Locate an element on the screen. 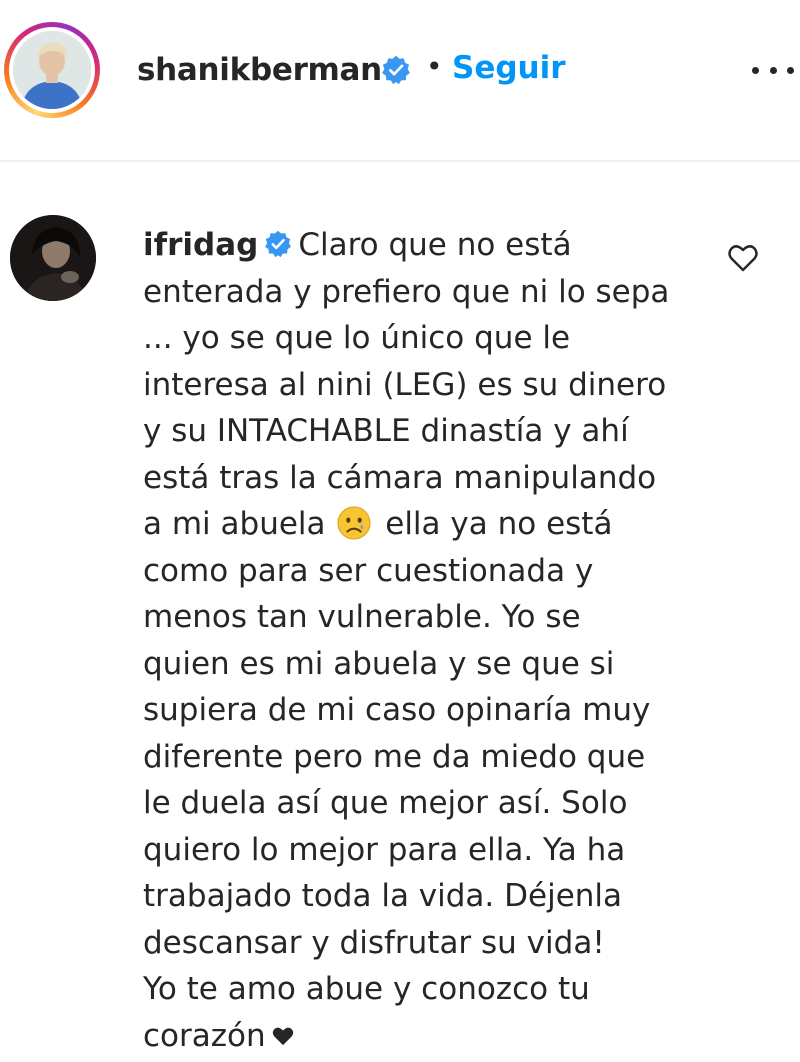  comment-line: está tras la cámara manipulando is located at coordinates (400, 477).